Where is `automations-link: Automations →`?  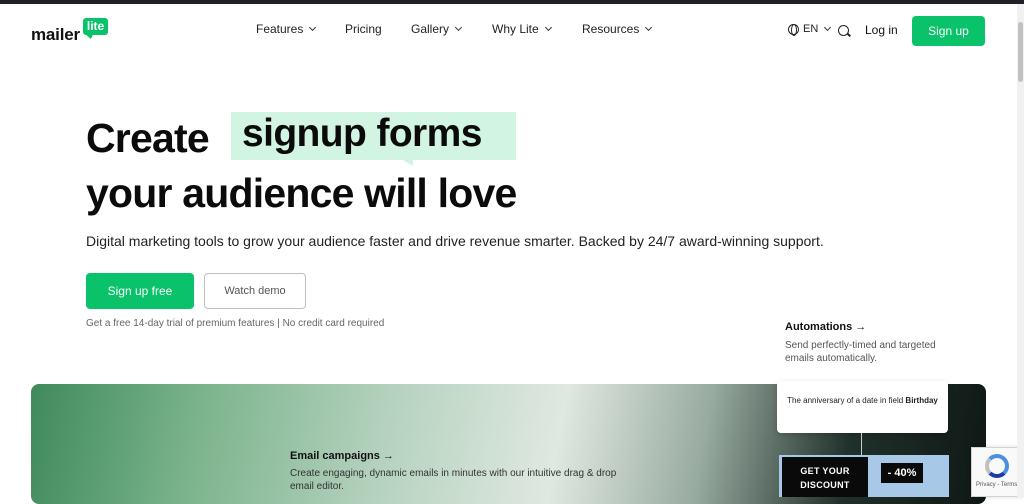 automations-link: Automations → is located at coordinates (825, 327).